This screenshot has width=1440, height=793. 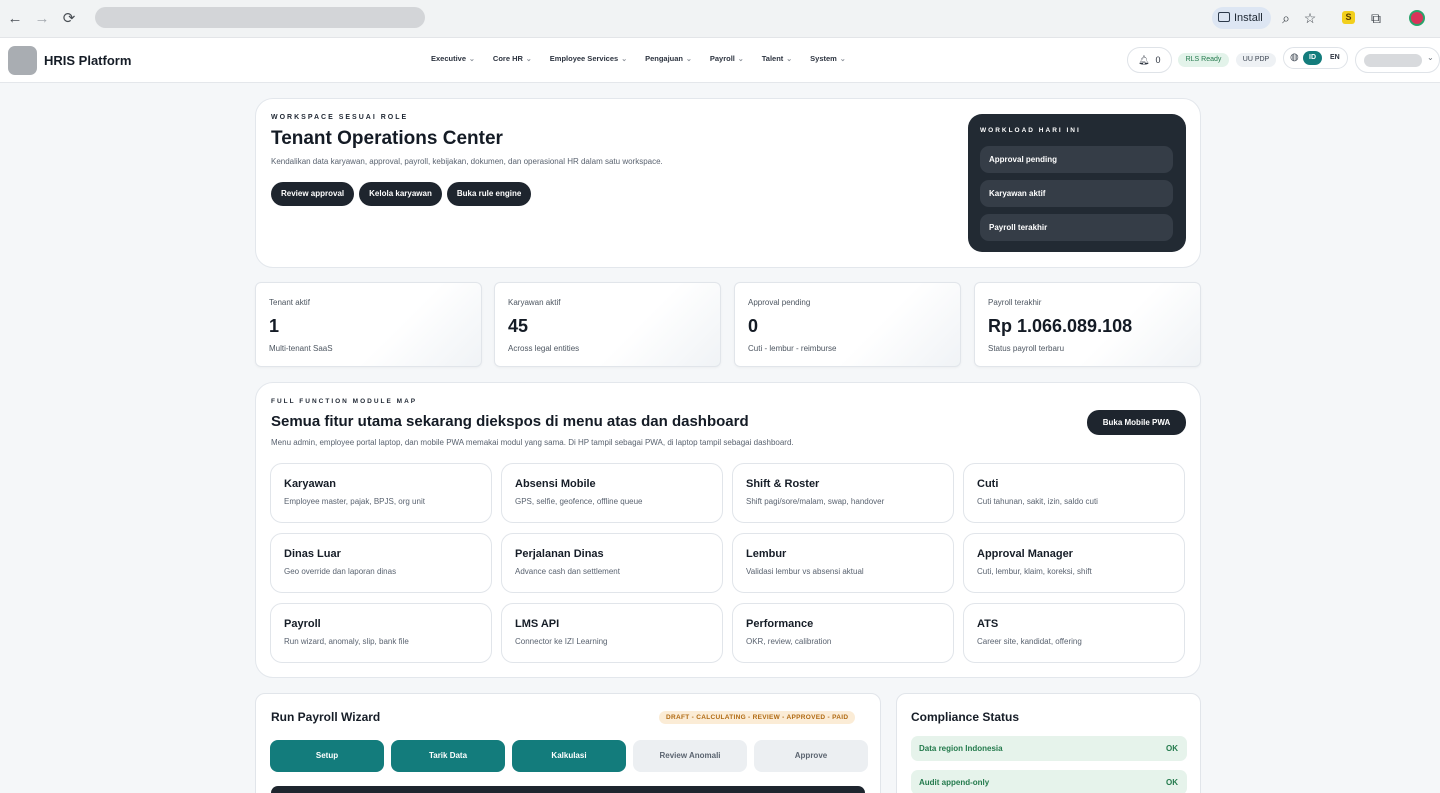 I want to click on nav-label: Employee Services, so click(x=584, y=58).